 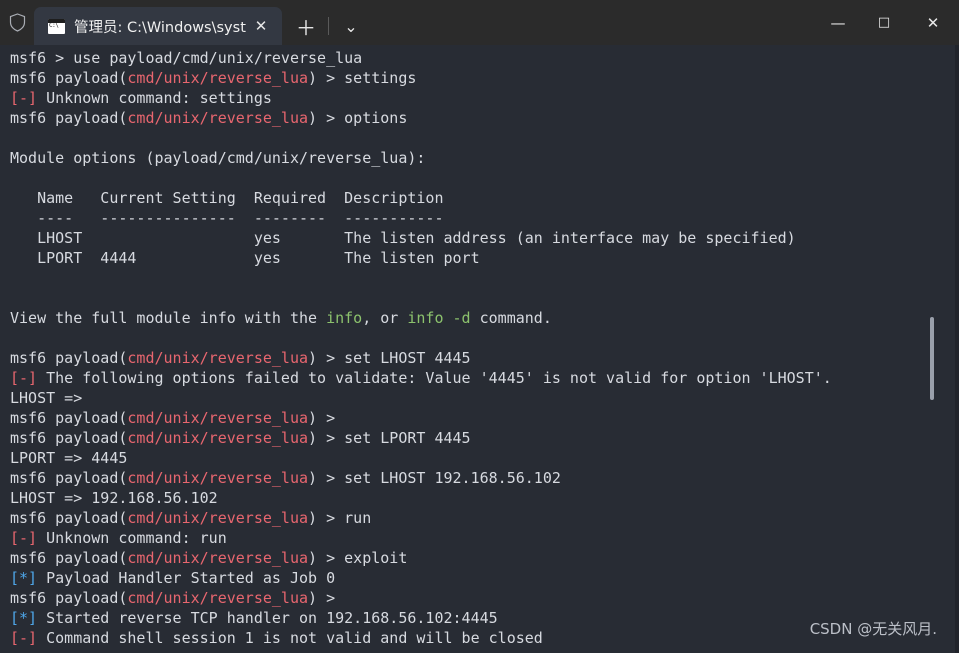 I want to click on terminal-text-span: msf6 > use payload/cmd/unix/reverse_lua, so click(x=186, y=58).